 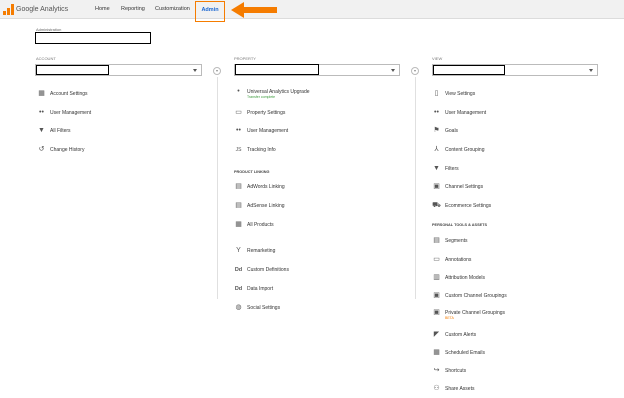 I want to click on arrow-annotation-icon, so click(x=254, y=10).